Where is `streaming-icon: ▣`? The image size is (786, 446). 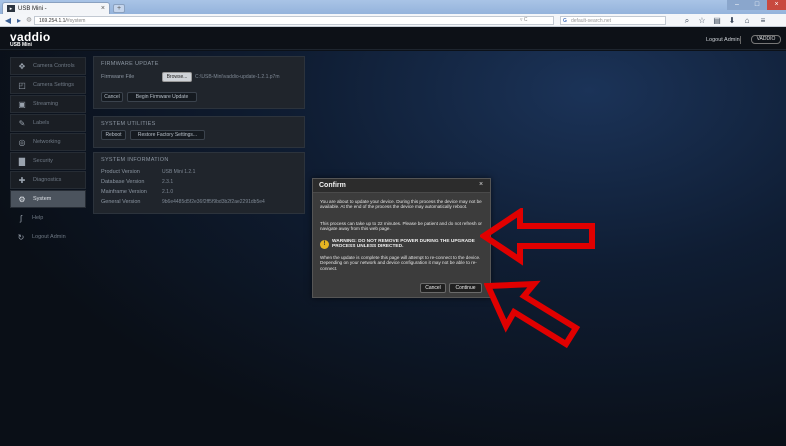 streaming-icon: ▣ is located at coordinates (22, 104).